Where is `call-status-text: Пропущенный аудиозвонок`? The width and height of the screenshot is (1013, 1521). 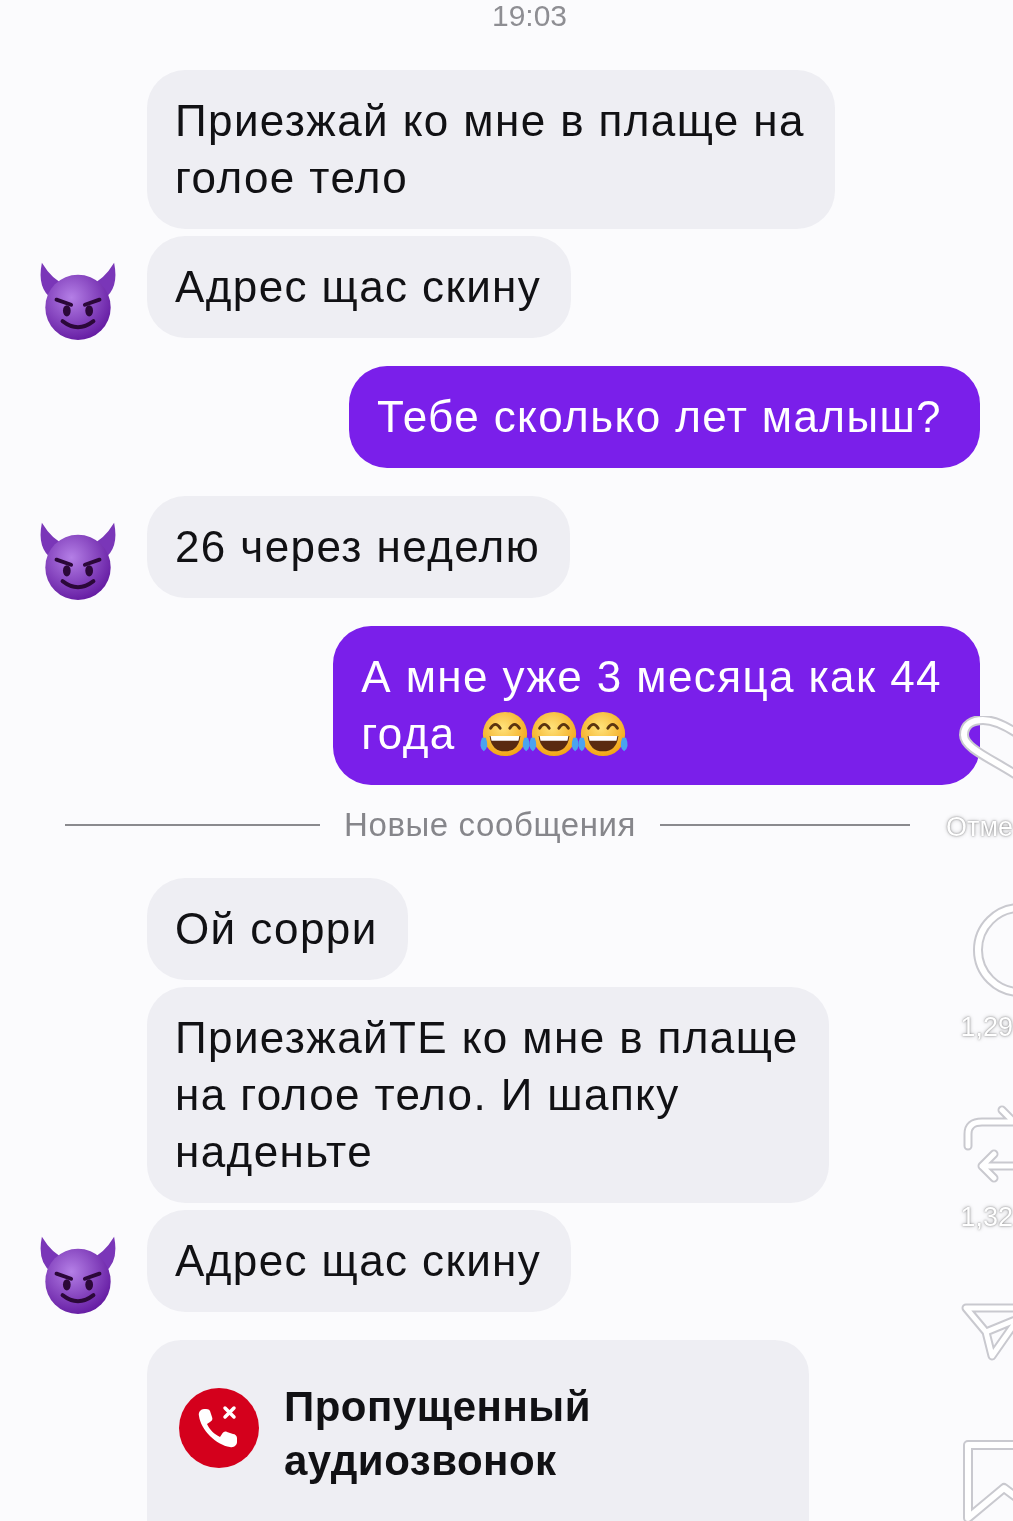
call-status-text: Пропущенный аудиозвонок is located at coordinates (437, 1434).